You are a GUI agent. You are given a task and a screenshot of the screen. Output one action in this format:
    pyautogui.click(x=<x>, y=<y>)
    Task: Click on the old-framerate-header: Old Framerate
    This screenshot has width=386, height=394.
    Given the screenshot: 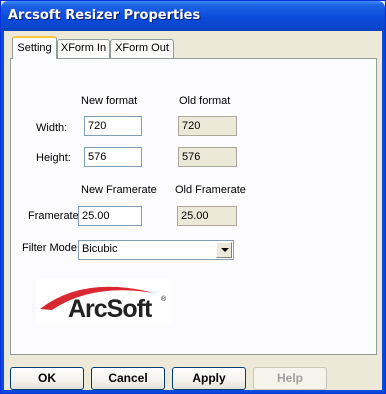 What is the action you would take?
    pyautogui.click(x=210, y=190)
    